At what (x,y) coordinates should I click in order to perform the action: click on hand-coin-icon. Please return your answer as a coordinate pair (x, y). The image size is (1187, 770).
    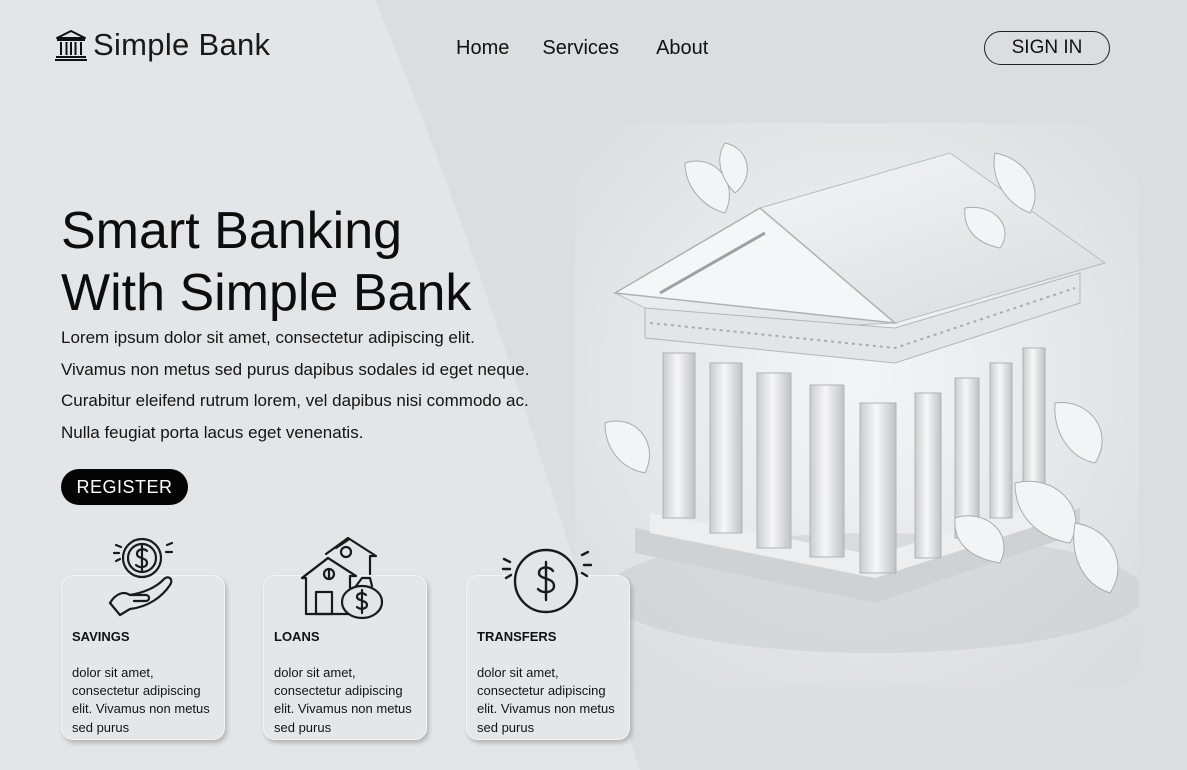
    Looking at the image, I should click on (141, 577).